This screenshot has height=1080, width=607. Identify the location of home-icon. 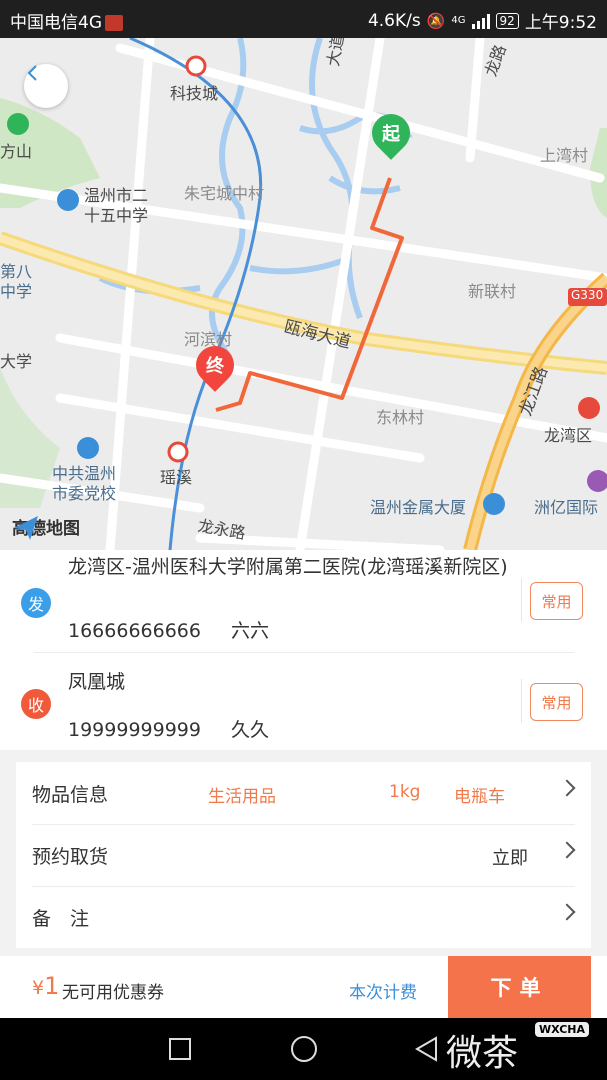
(304, 1049).